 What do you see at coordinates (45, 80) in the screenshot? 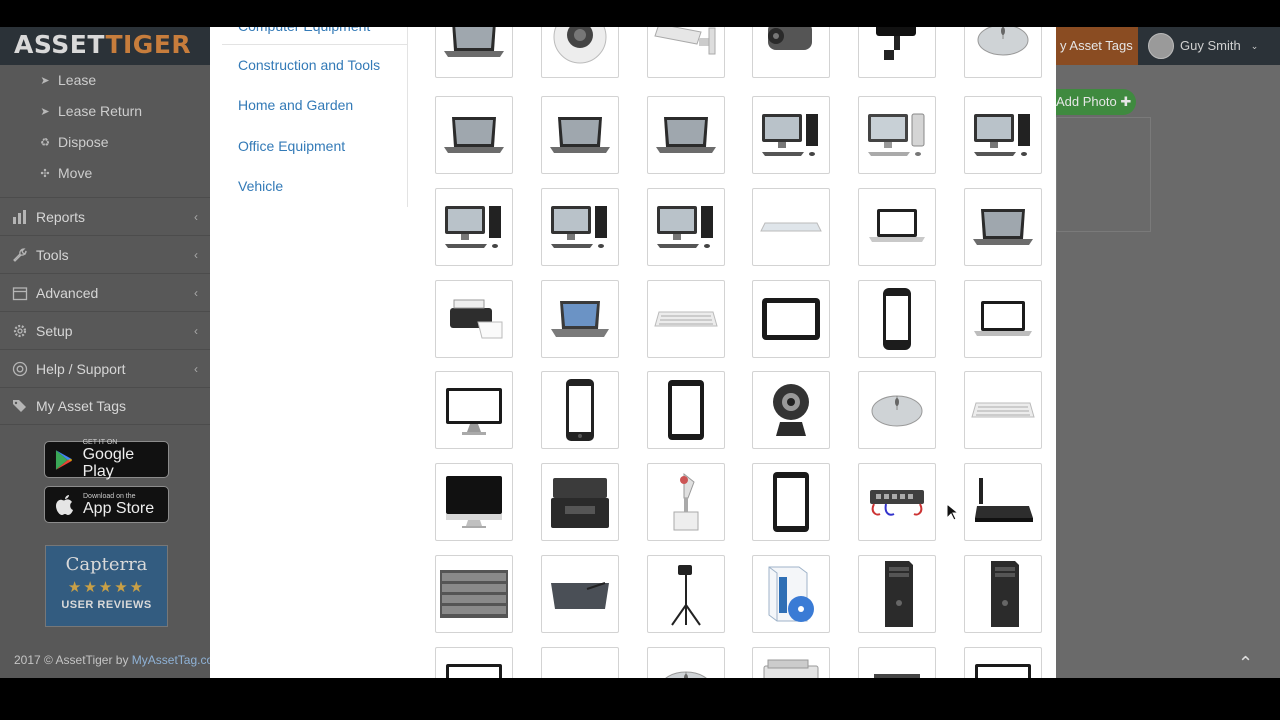
I see `send-icon: ➤` at bounding box center [45, 80].